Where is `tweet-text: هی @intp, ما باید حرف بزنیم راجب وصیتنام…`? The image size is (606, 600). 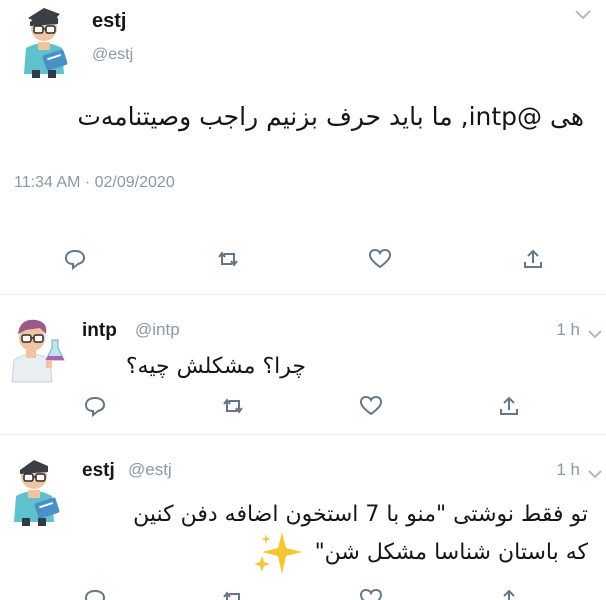 tweet-text: هی @intp, ما باید حرف بزنیم راجب وصیتنام… is located at coordinates (330, 116).